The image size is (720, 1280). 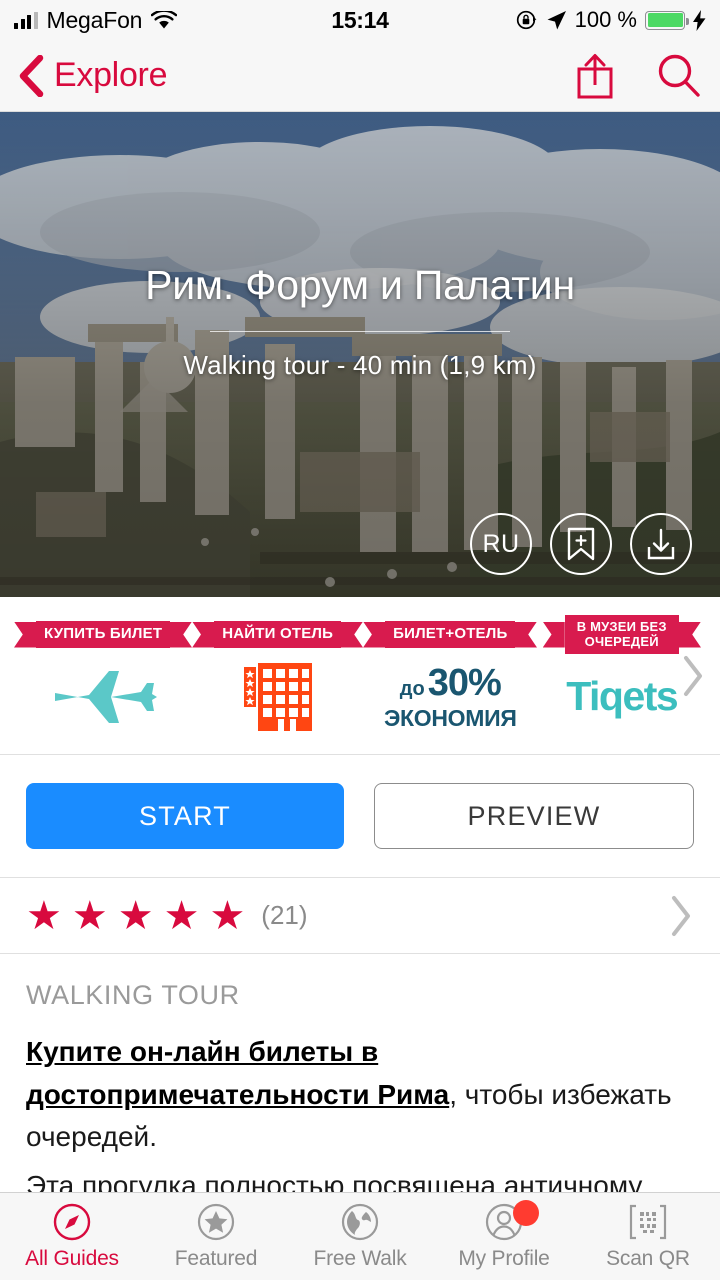 I want to click on language-code: RU, so click(x=501, y=543).